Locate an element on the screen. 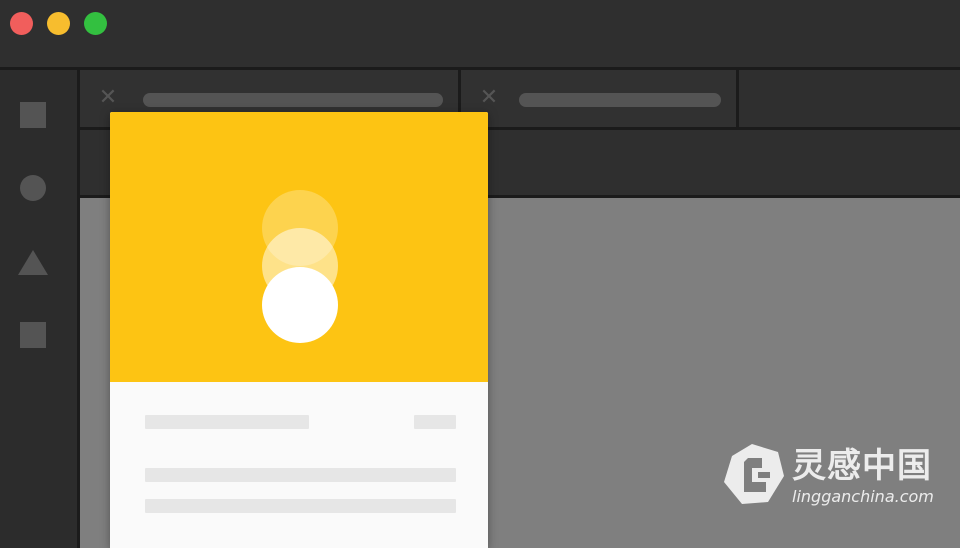  window-minimize-button is located at coordinates (58, 23).